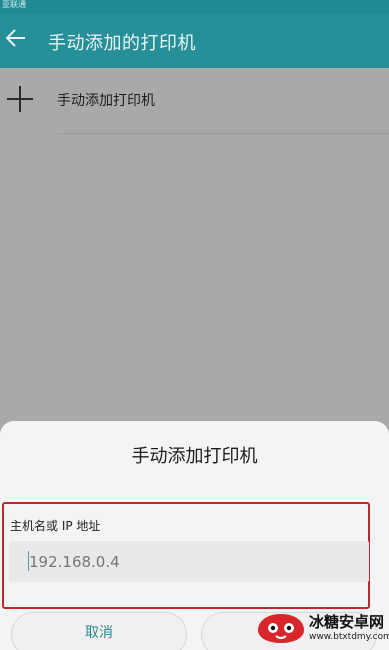 This screenshot has width=389, height=650. I want to click on dialog-title: 手动添加打印机, so click(194, 456).